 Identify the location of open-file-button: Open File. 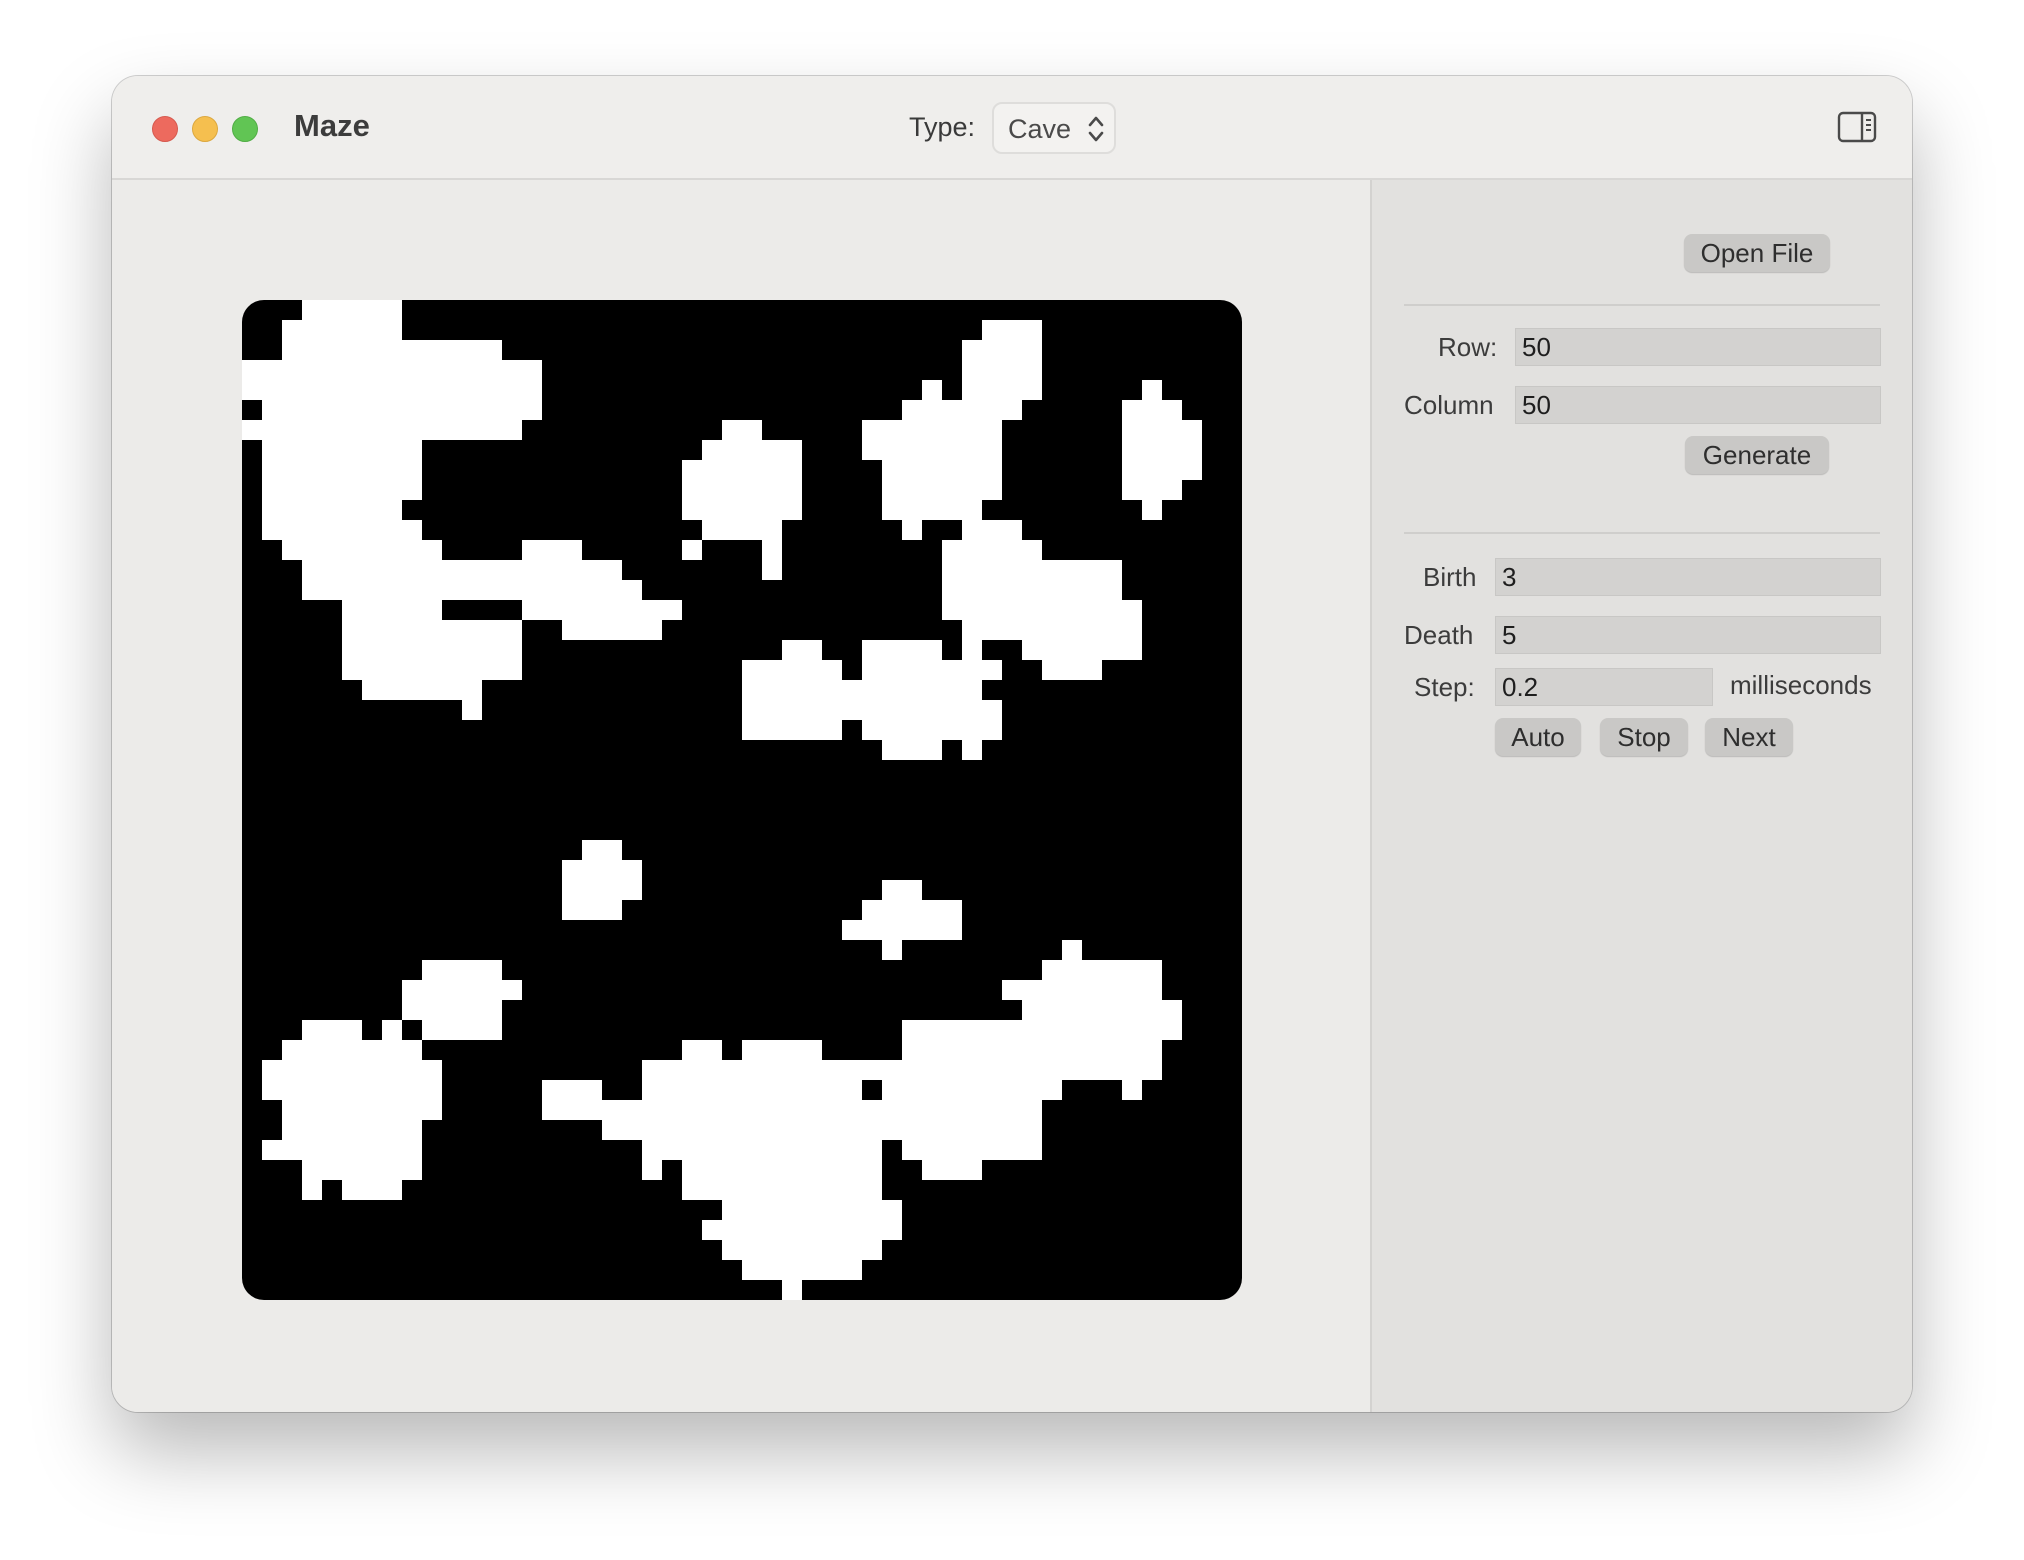
(1757, 253).